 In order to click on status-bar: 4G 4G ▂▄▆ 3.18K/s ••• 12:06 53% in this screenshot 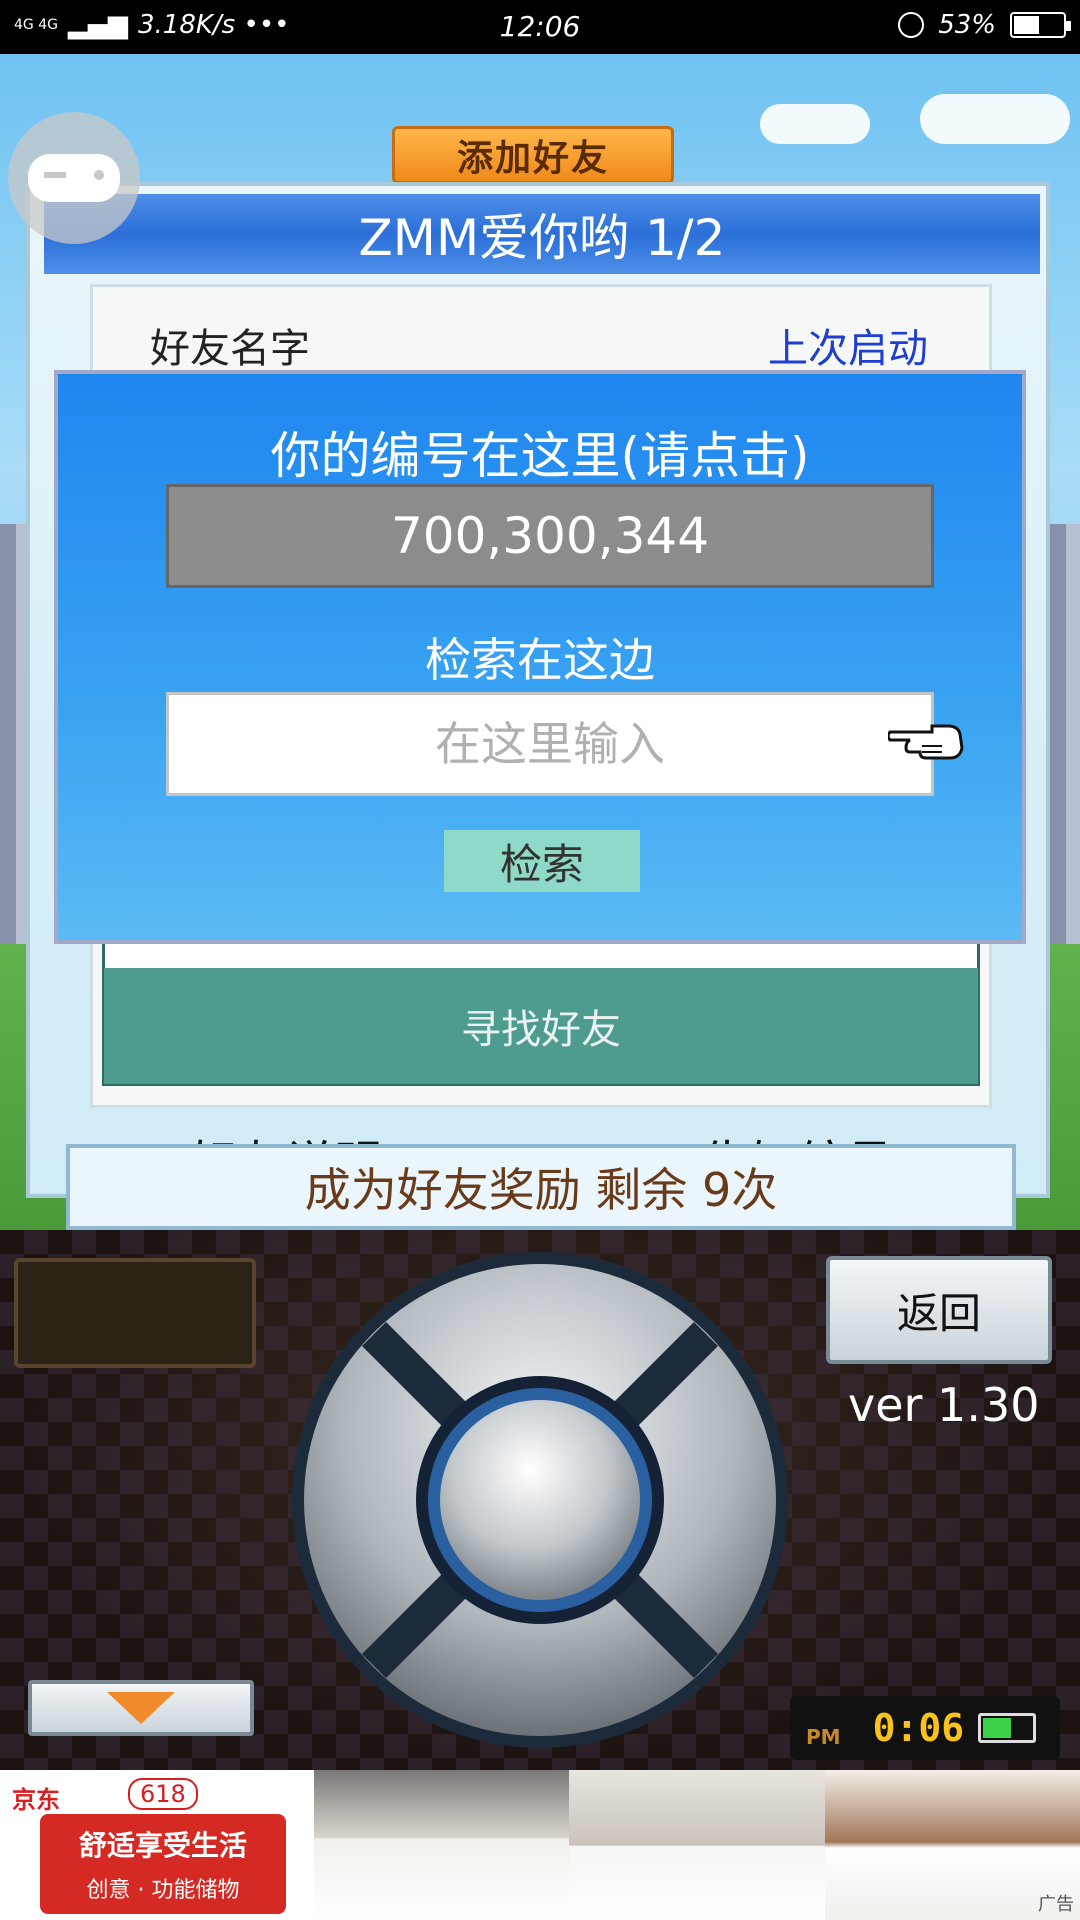, I will do `click(540, 27)`.